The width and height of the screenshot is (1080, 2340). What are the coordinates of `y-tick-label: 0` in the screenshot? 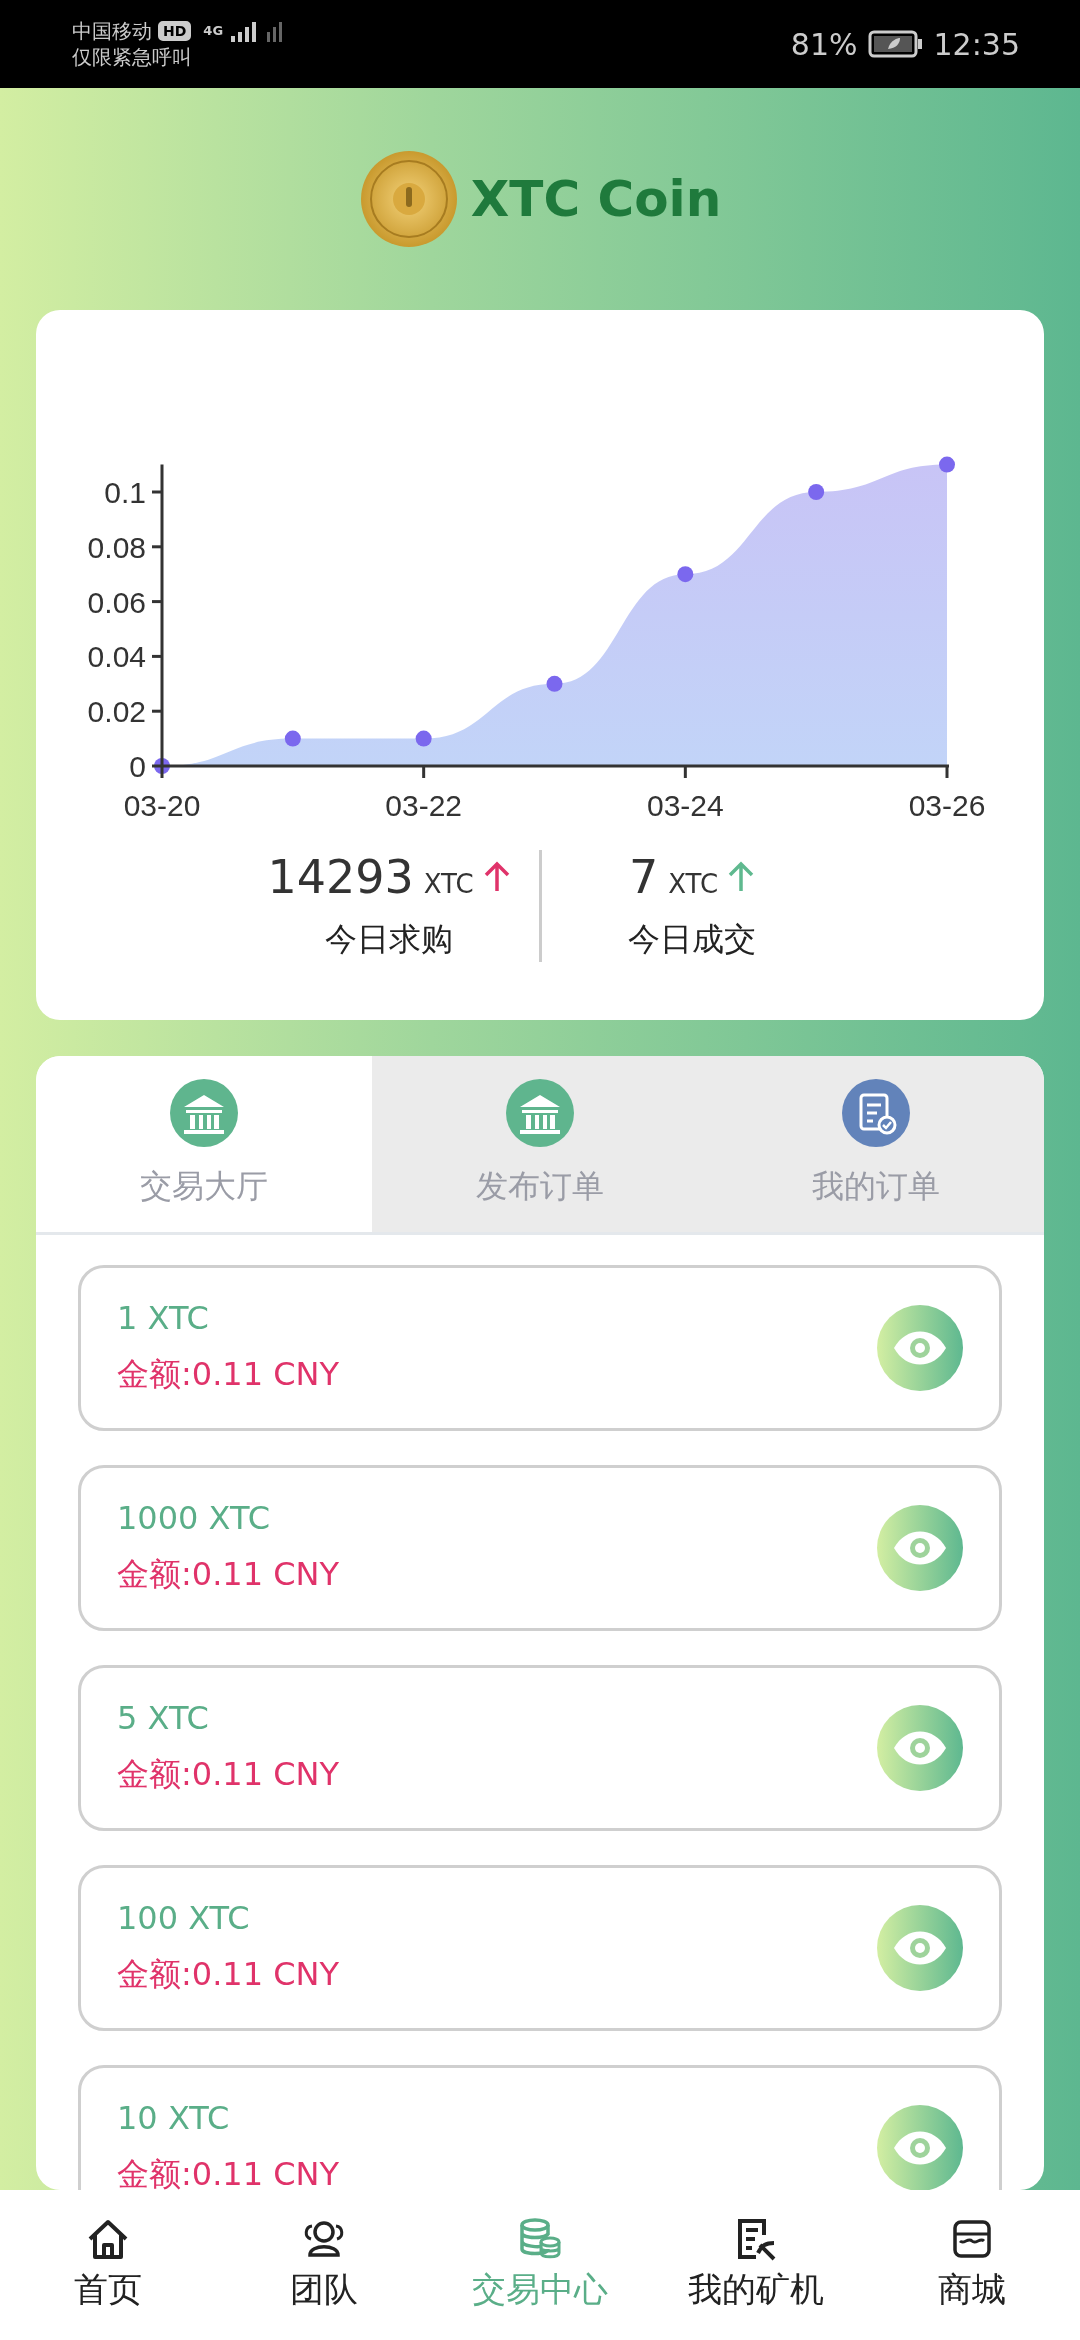 It's located at (137, 766).